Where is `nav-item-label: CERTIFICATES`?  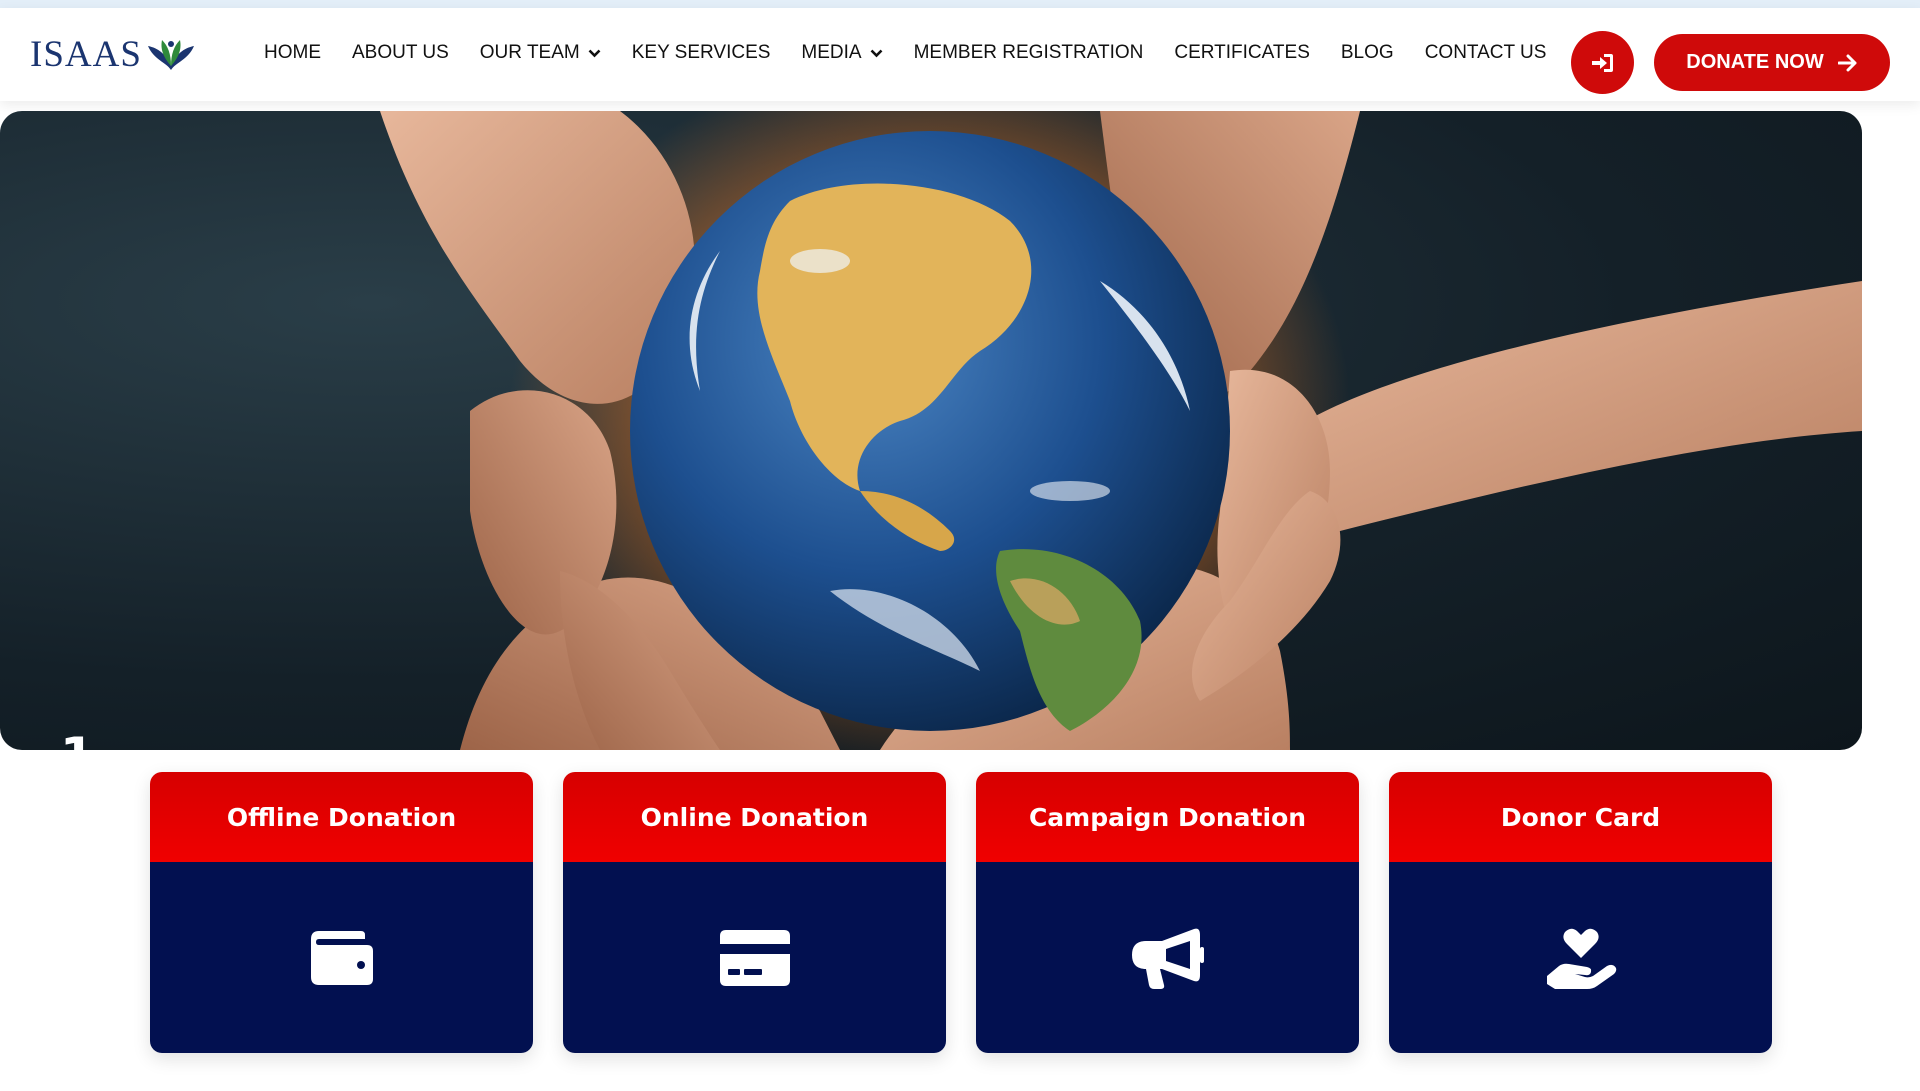 nav-item-label: CERTIFICATES is located at coordinates (1242, 52).